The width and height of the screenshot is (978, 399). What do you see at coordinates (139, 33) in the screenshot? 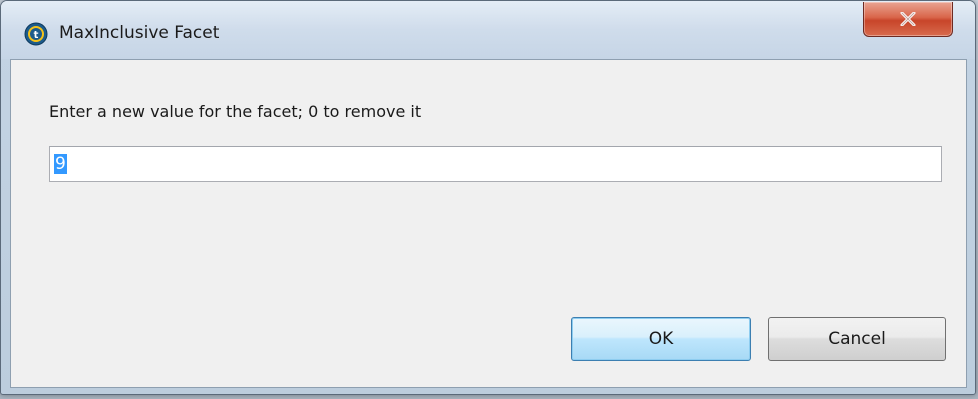
I see `window-title: MaxInclusive Facet` at bounding box center [139, 33].